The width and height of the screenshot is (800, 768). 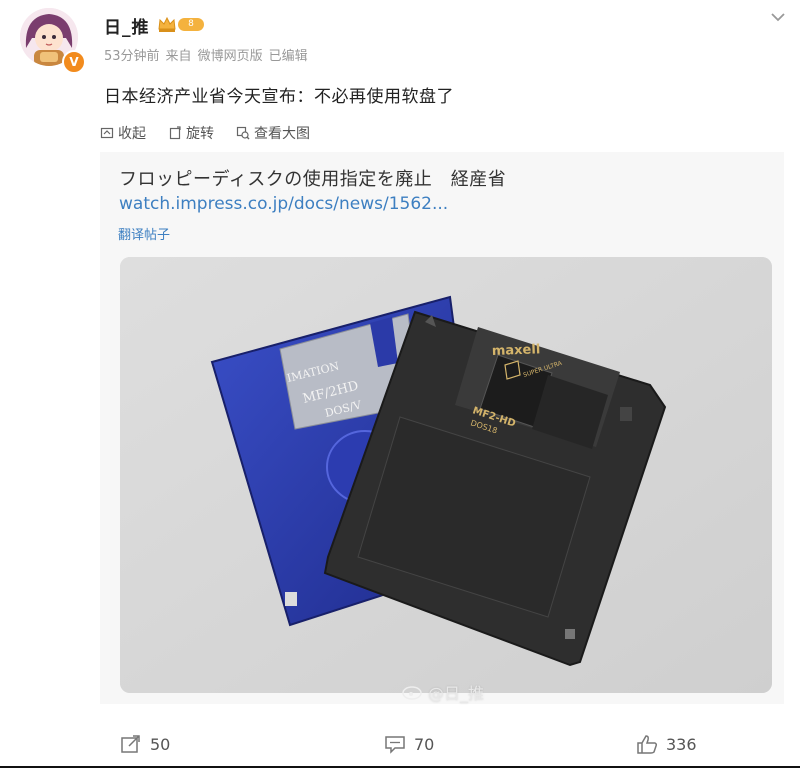 I want to click on card-title: フロッピーディスクの使用指定を廃止 経産省, so click(x=313, y=179).